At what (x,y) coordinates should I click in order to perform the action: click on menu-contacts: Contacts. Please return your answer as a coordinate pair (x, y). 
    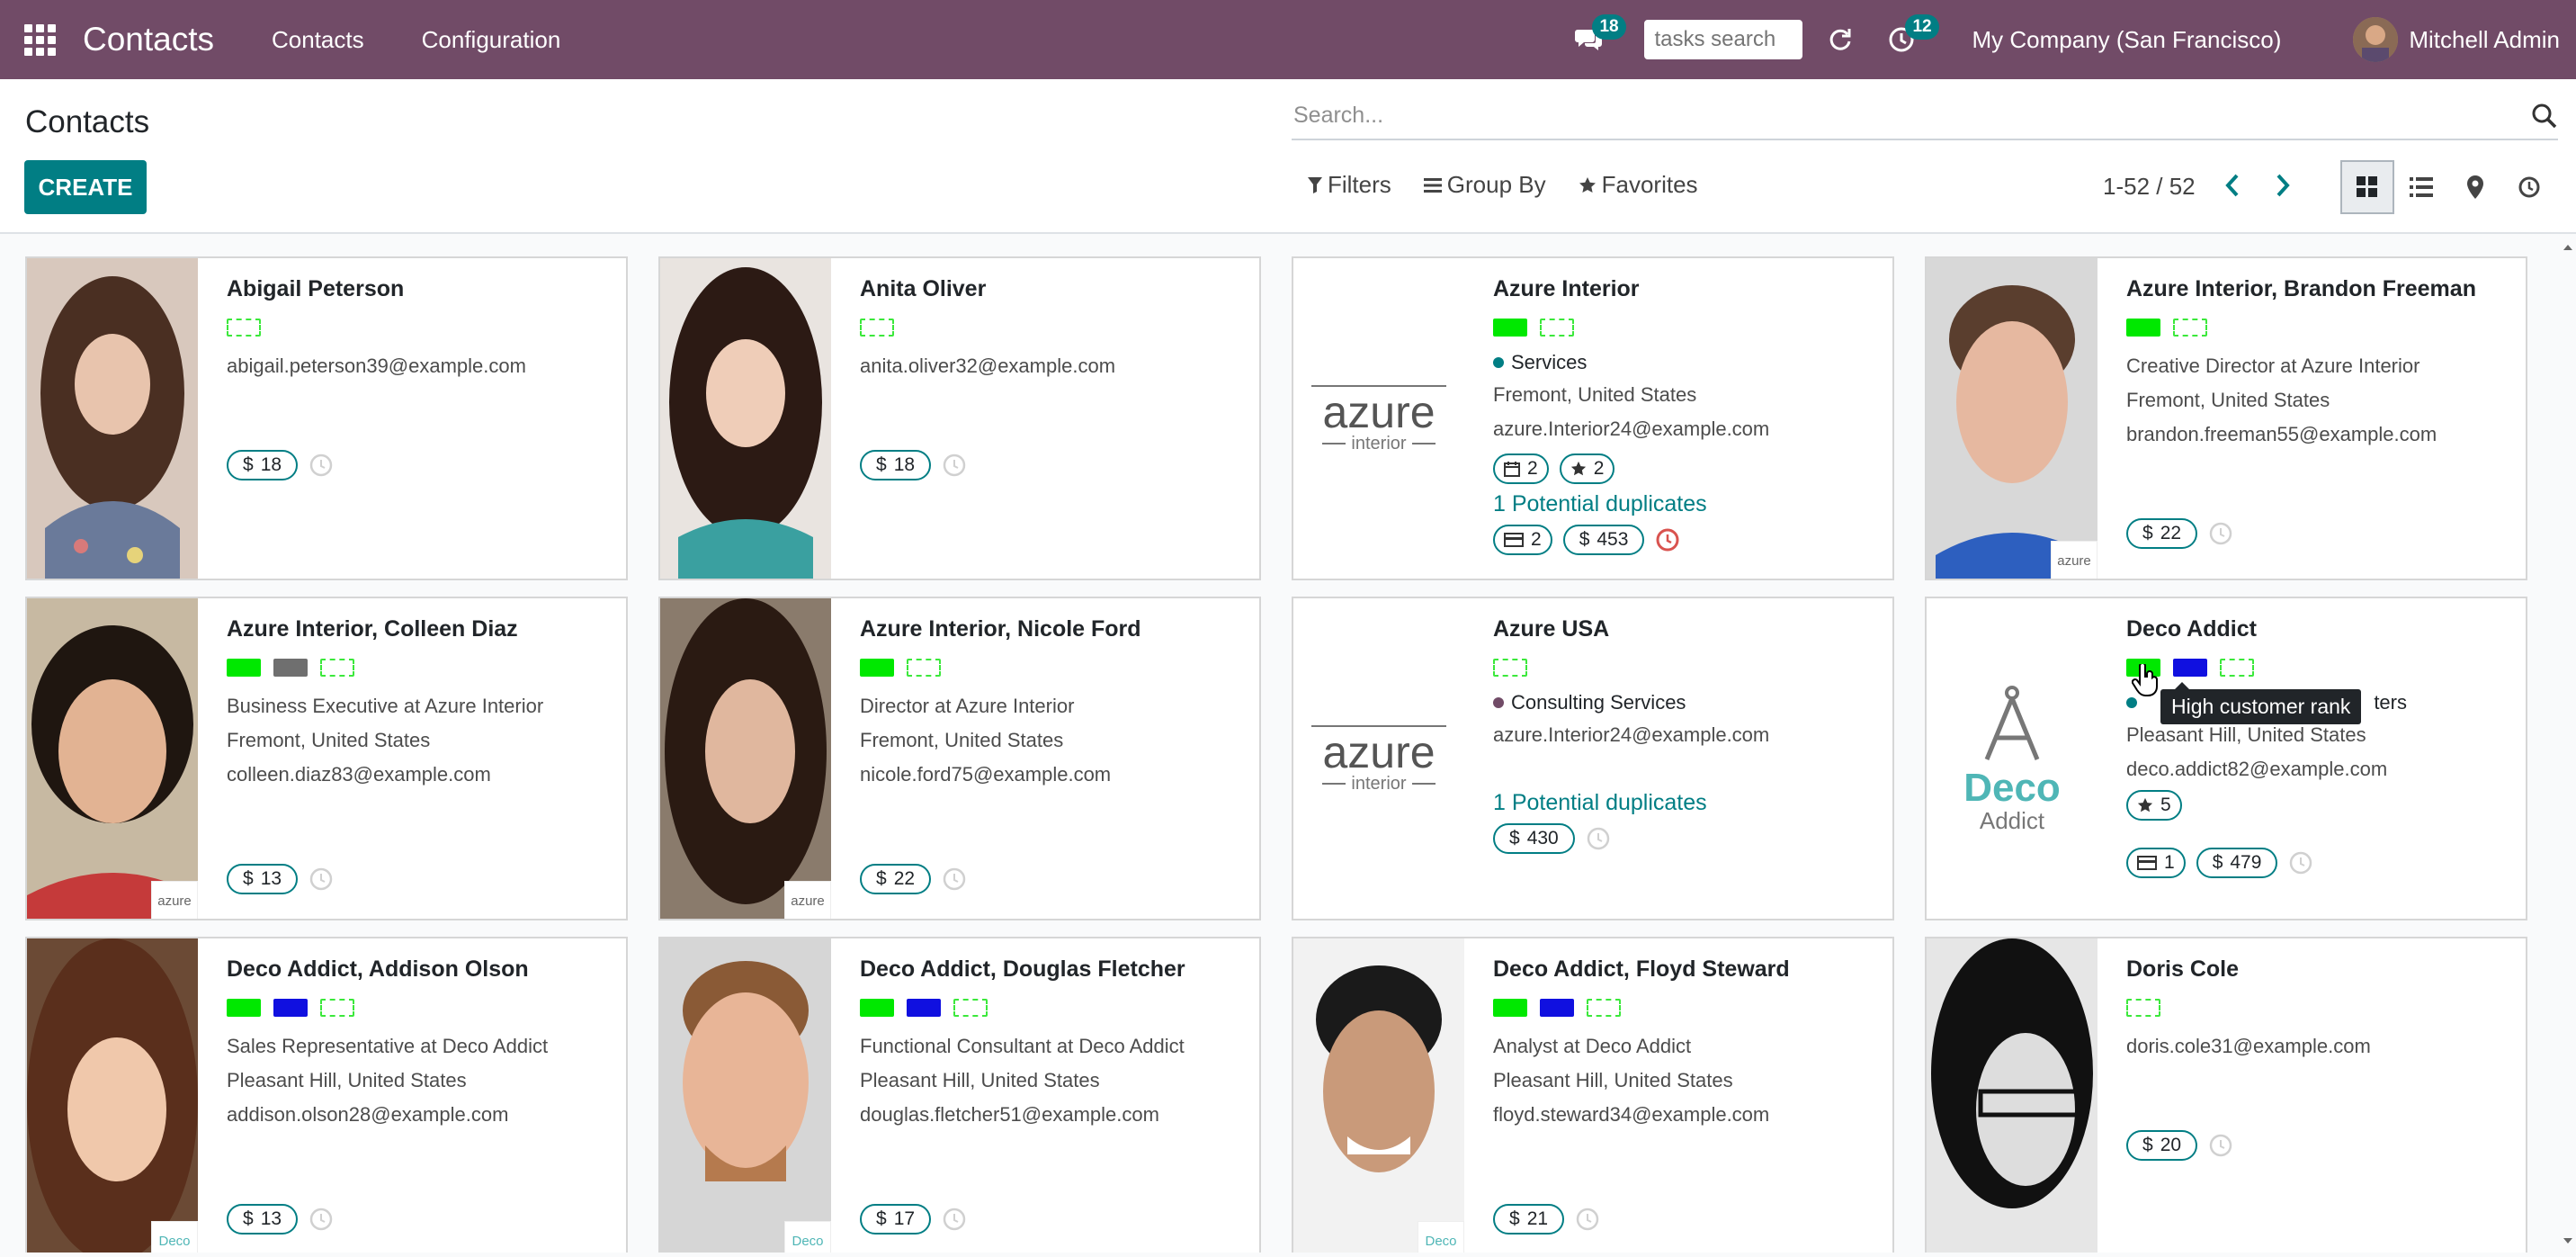
    Looking at the image, I should click on (318, 40).